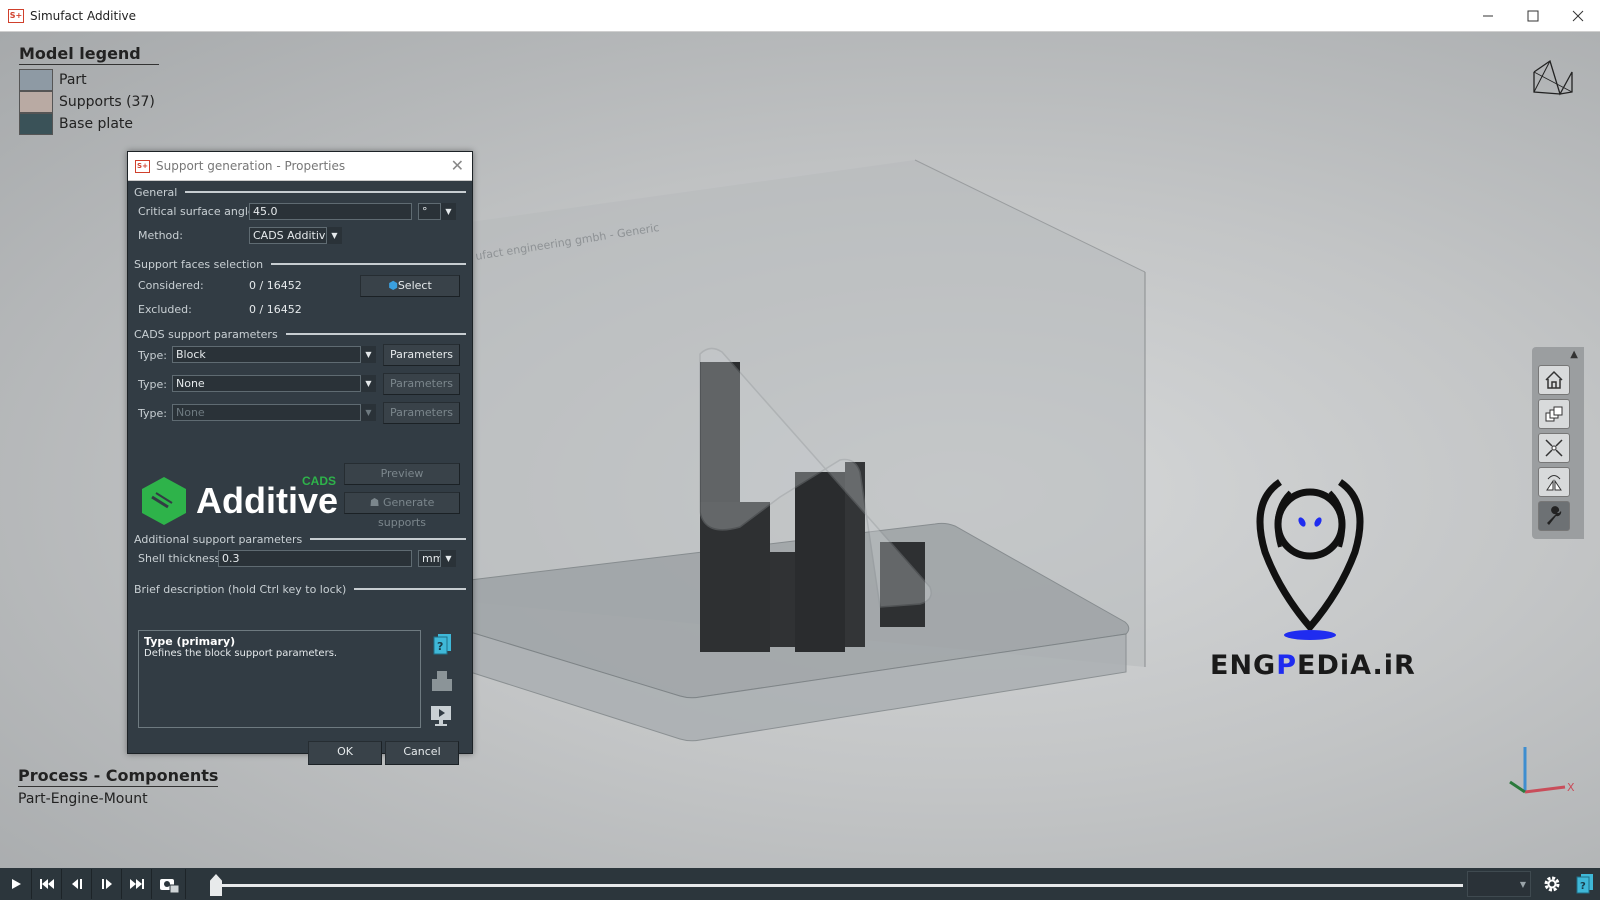 Image resolution: width=1600 pixels, height=900 pixels. I want to click on legend-title: Model legend, so click(89, 54).